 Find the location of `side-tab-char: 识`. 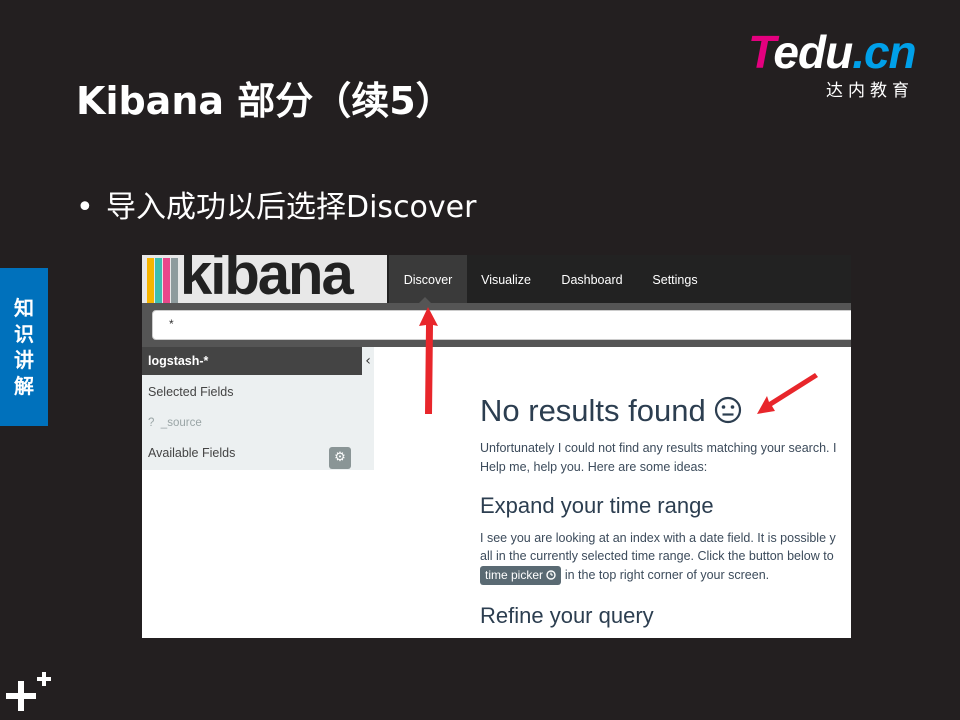

side-tab-char: 识 is located at coordinates (24, 334).